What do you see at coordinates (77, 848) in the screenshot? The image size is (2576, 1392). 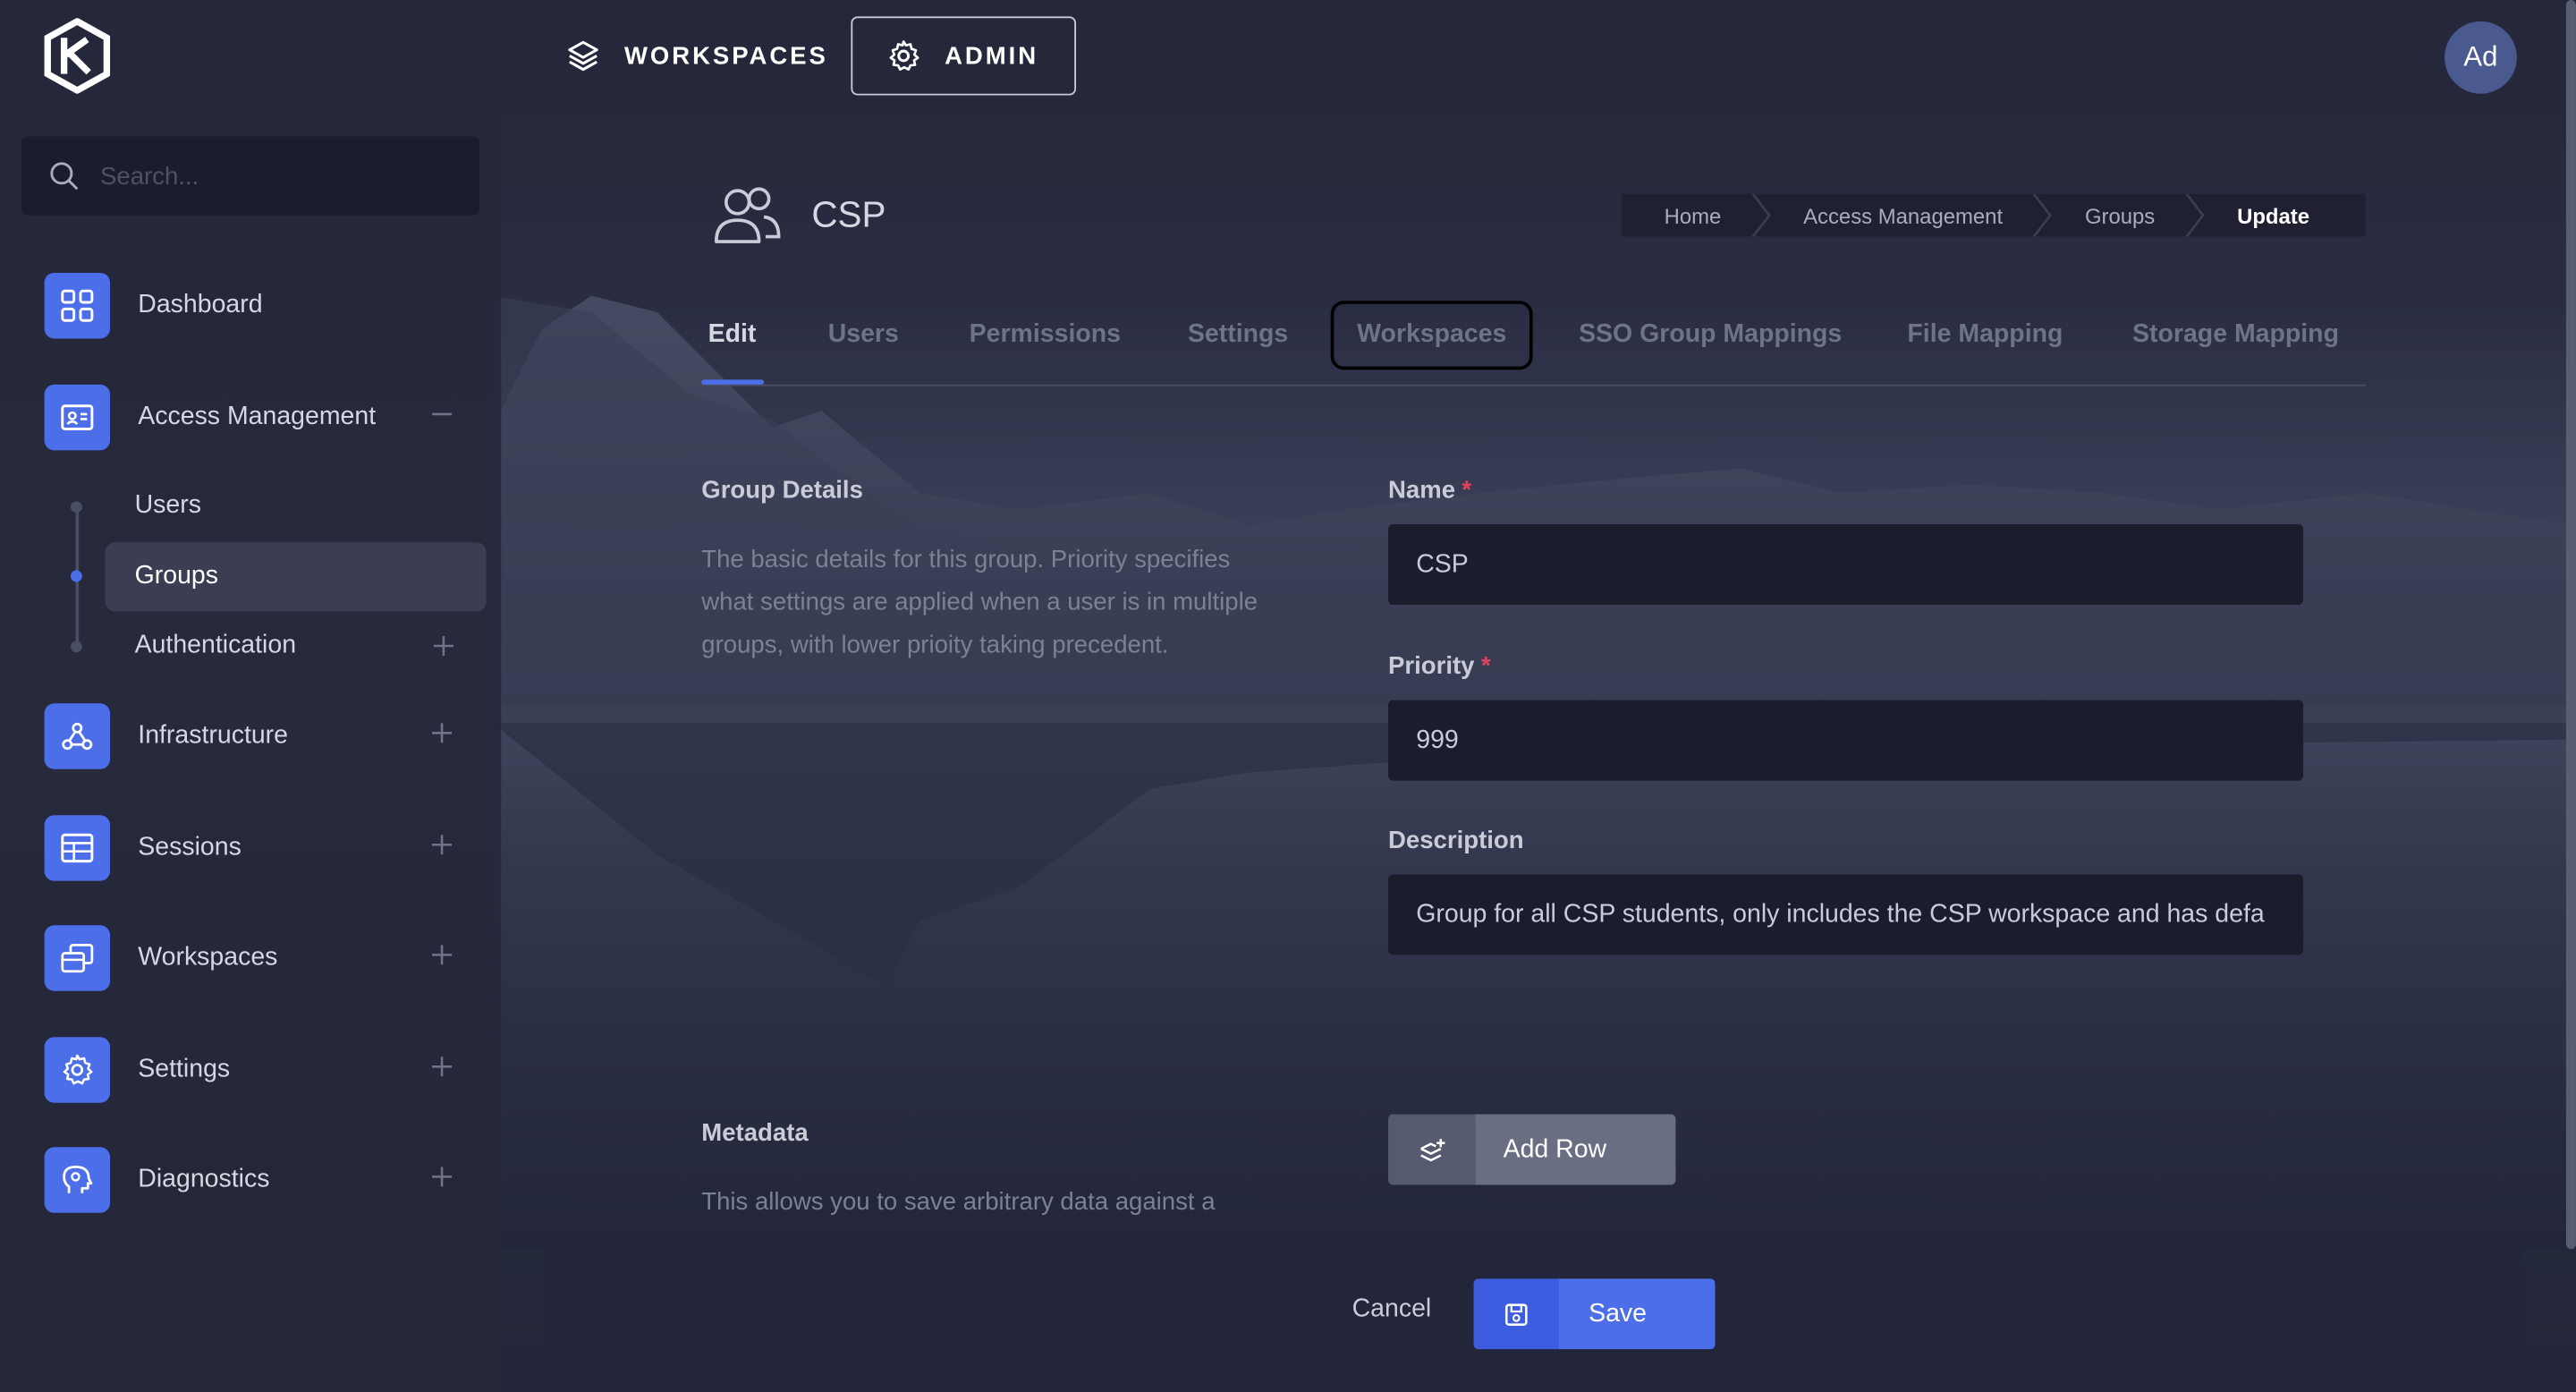 I see `table-icon` at bounding box center [77, 848].